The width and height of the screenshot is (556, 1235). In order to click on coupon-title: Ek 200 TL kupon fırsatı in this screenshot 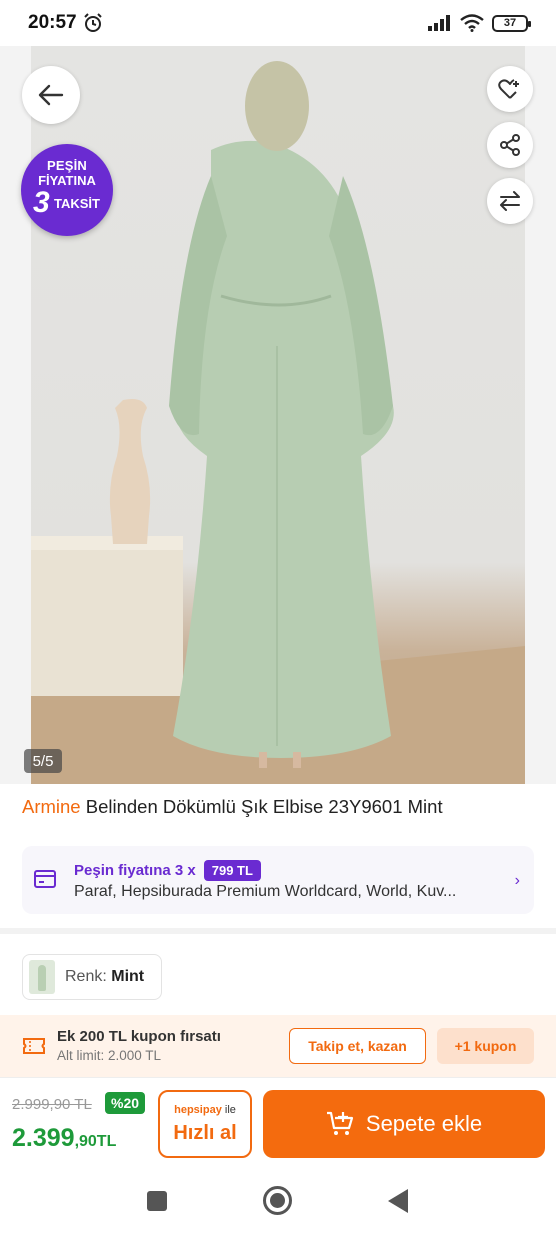, I will do `click(139, 1036)`.